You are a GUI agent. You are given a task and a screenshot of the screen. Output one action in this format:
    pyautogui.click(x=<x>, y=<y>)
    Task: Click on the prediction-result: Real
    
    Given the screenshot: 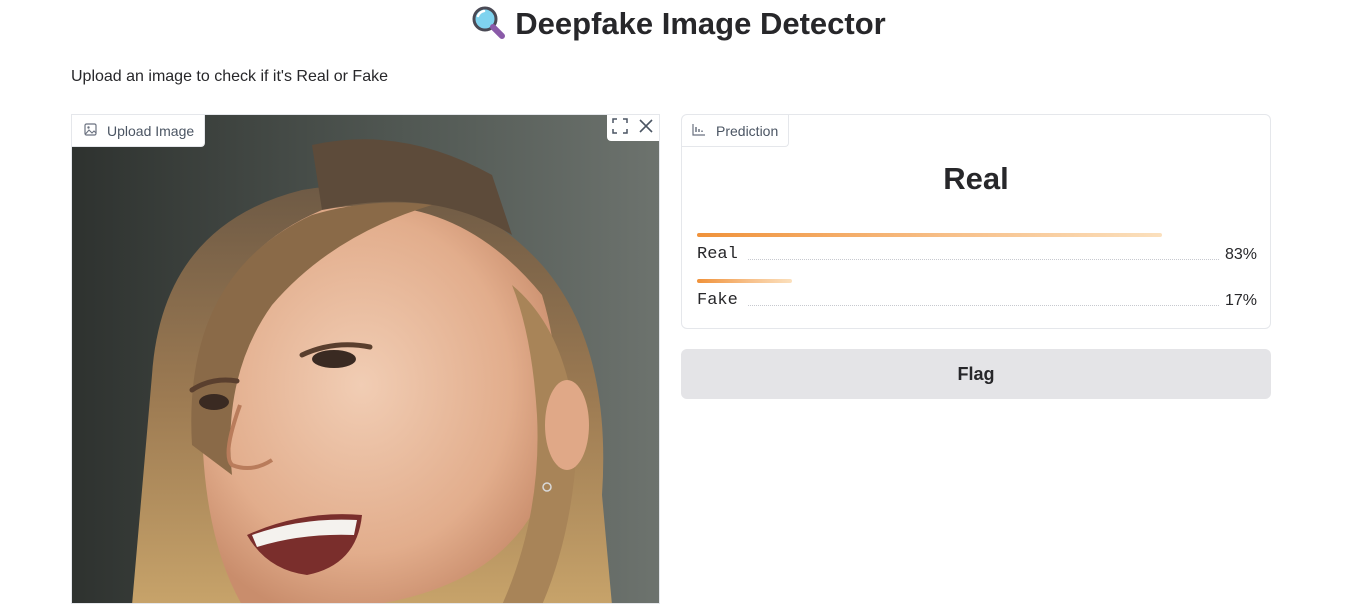 What is the action you would take?
    pyautogui.click(x=976, y=178)
    